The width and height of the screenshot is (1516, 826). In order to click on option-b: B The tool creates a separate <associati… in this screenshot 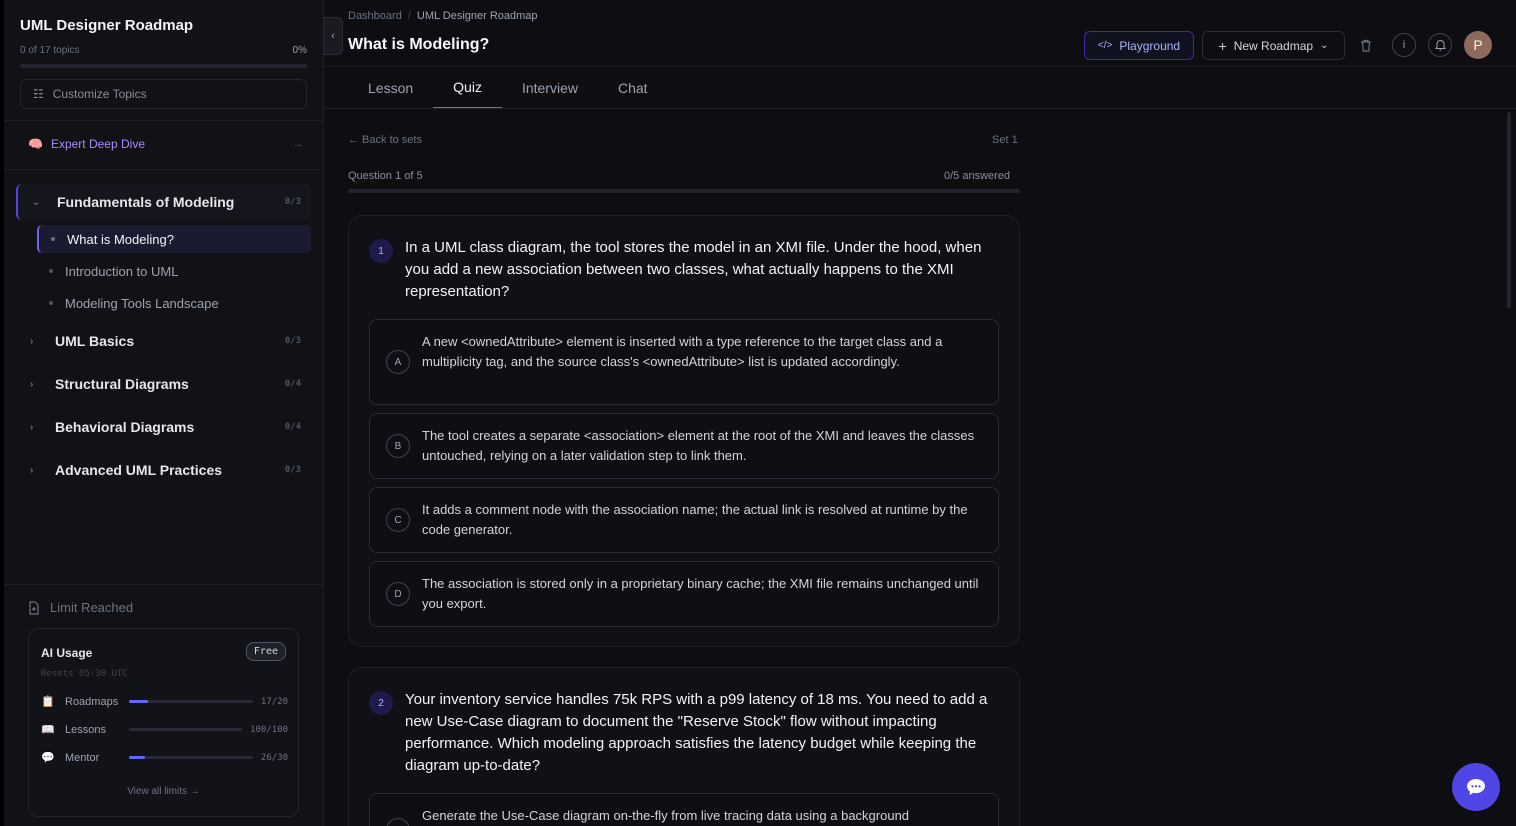, I will do `click(684, 446)`.